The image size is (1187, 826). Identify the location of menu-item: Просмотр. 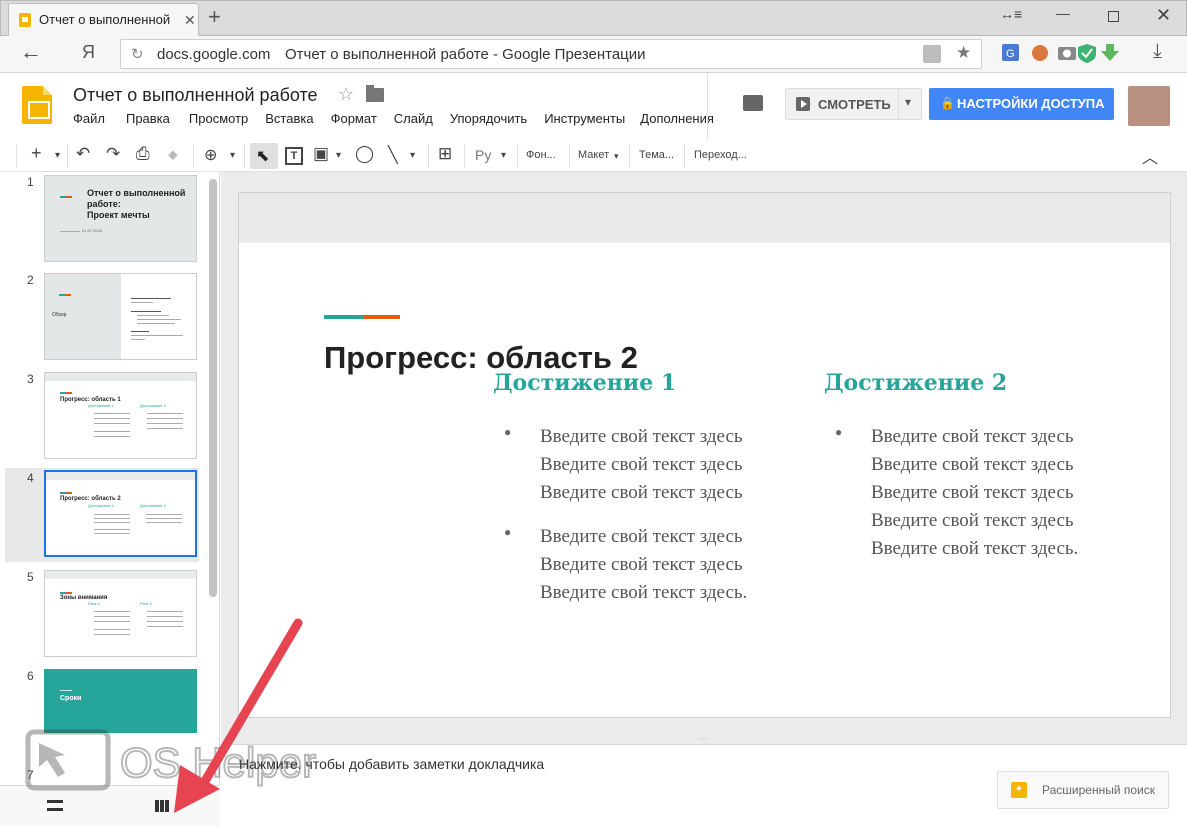
(218, 120).